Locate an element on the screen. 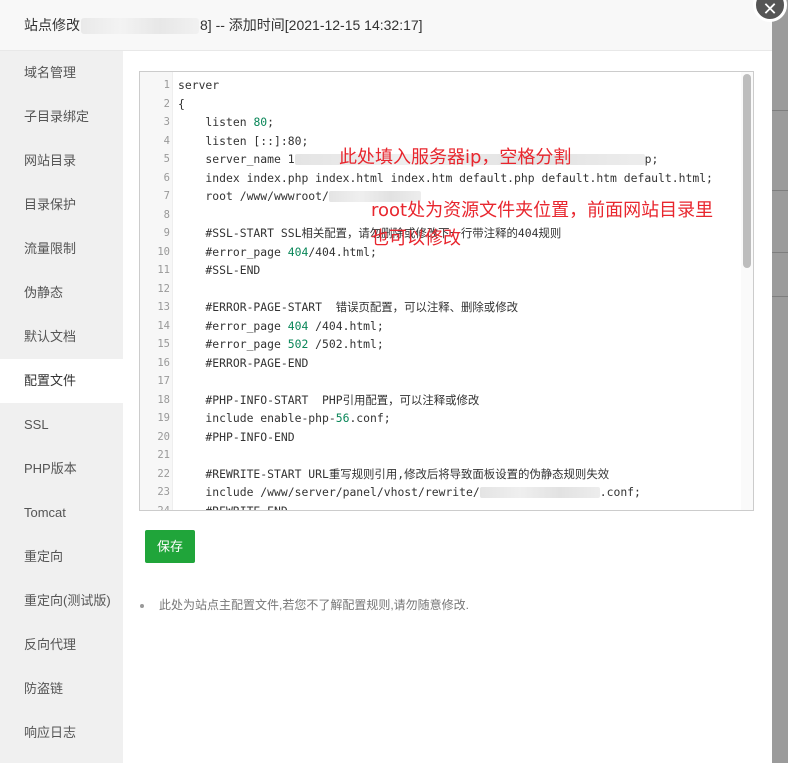 The image size is (788, 763). sidebar-item-domain-management: 域名管理 is located at coordinates (61, 73).